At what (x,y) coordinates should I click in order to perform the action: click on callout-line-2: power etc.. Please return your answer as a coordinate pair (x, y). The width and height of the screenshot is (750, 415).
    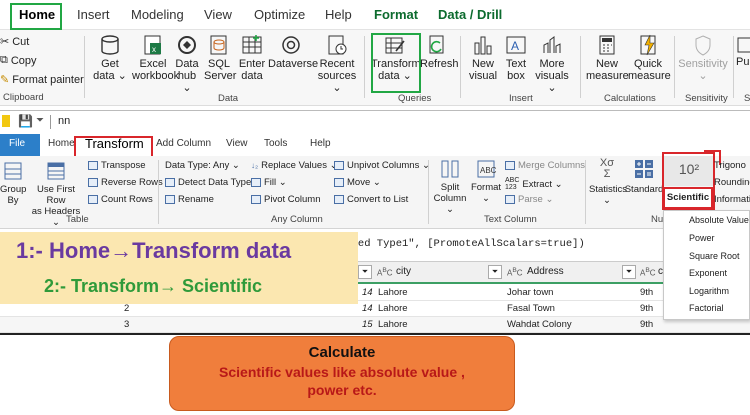
    Looking at the image, I should click on (342, 390).